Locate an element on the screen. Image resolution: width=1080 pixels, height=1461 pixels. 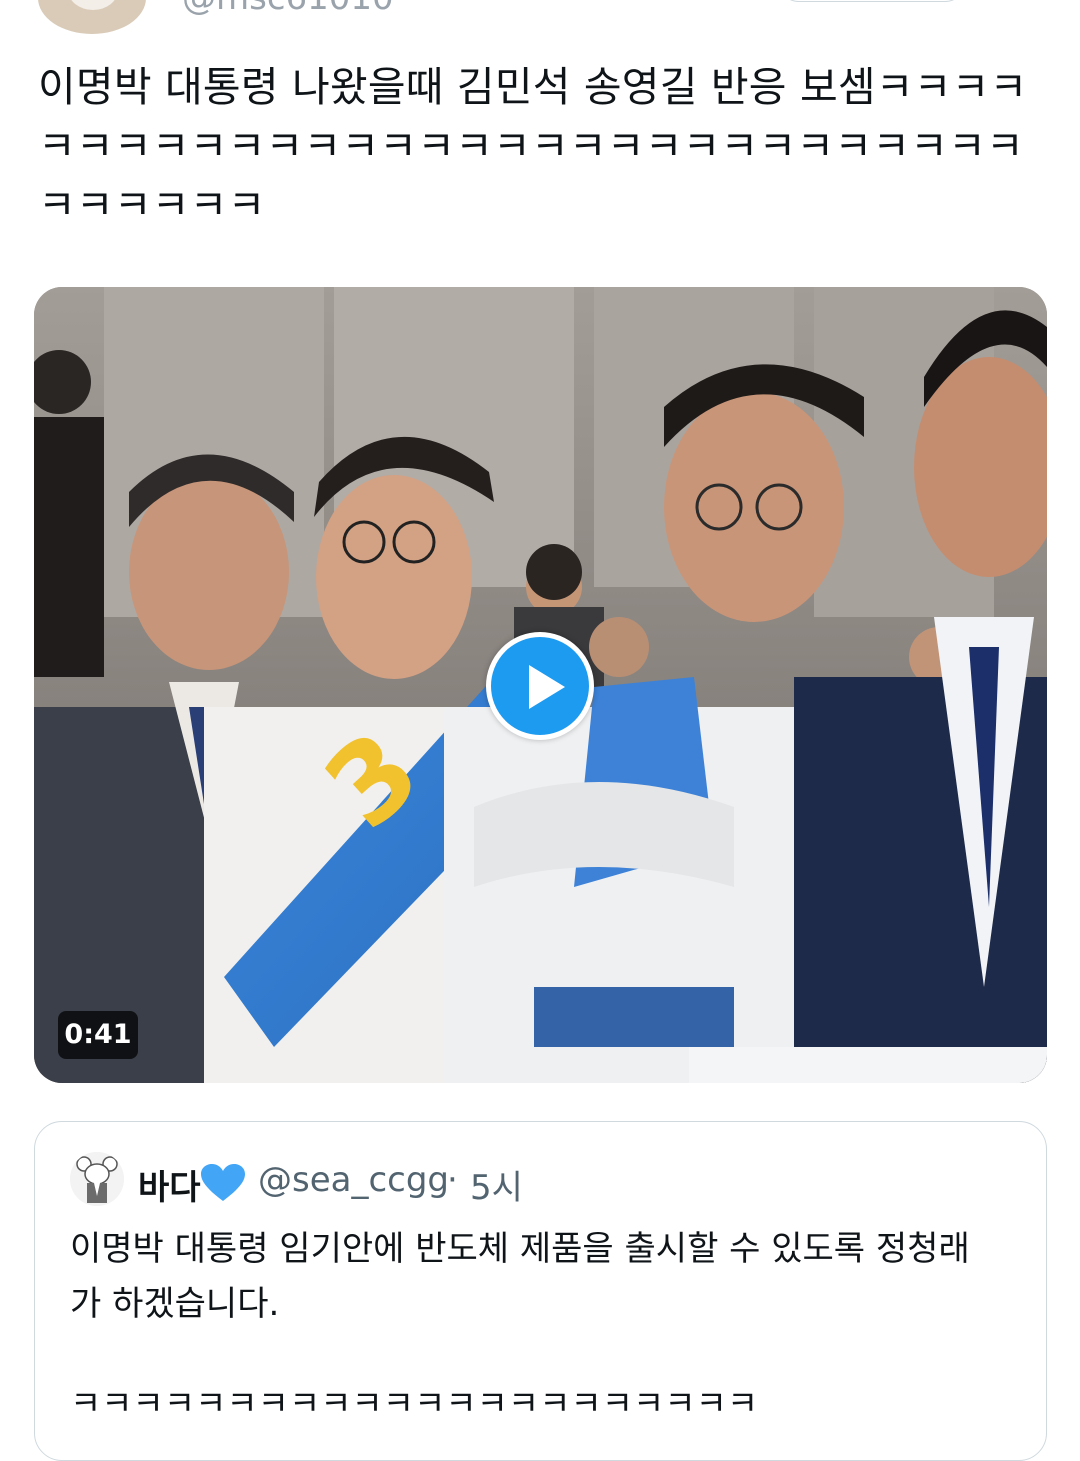
author-avatar is located at coordinates (92, 17).